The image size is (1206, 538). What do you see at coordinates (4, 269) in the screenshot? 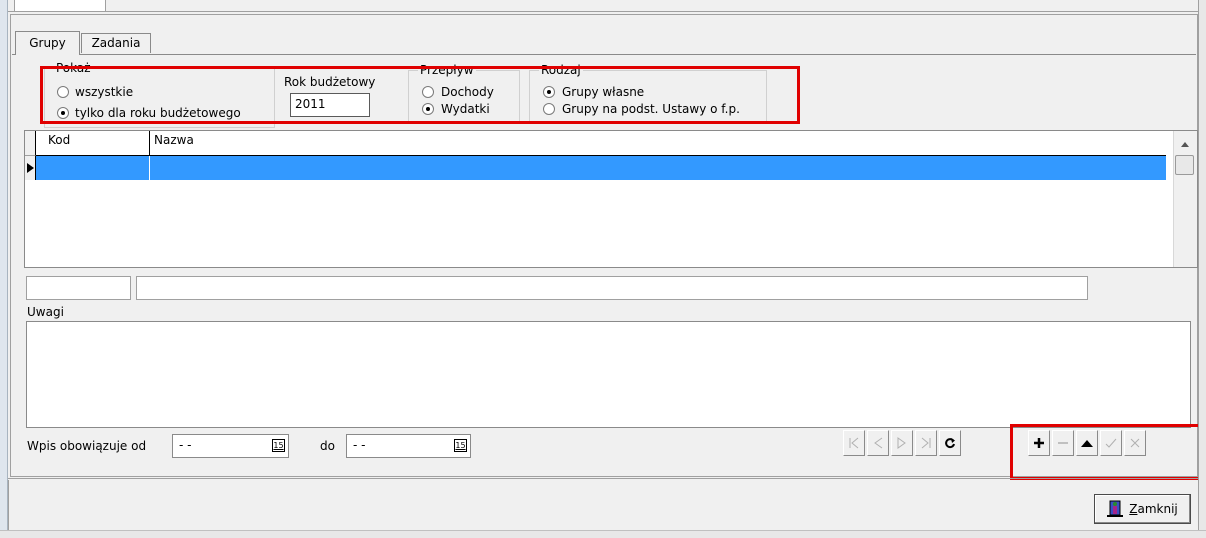
I see `window-left-edge` at bounding box center [4, 269].